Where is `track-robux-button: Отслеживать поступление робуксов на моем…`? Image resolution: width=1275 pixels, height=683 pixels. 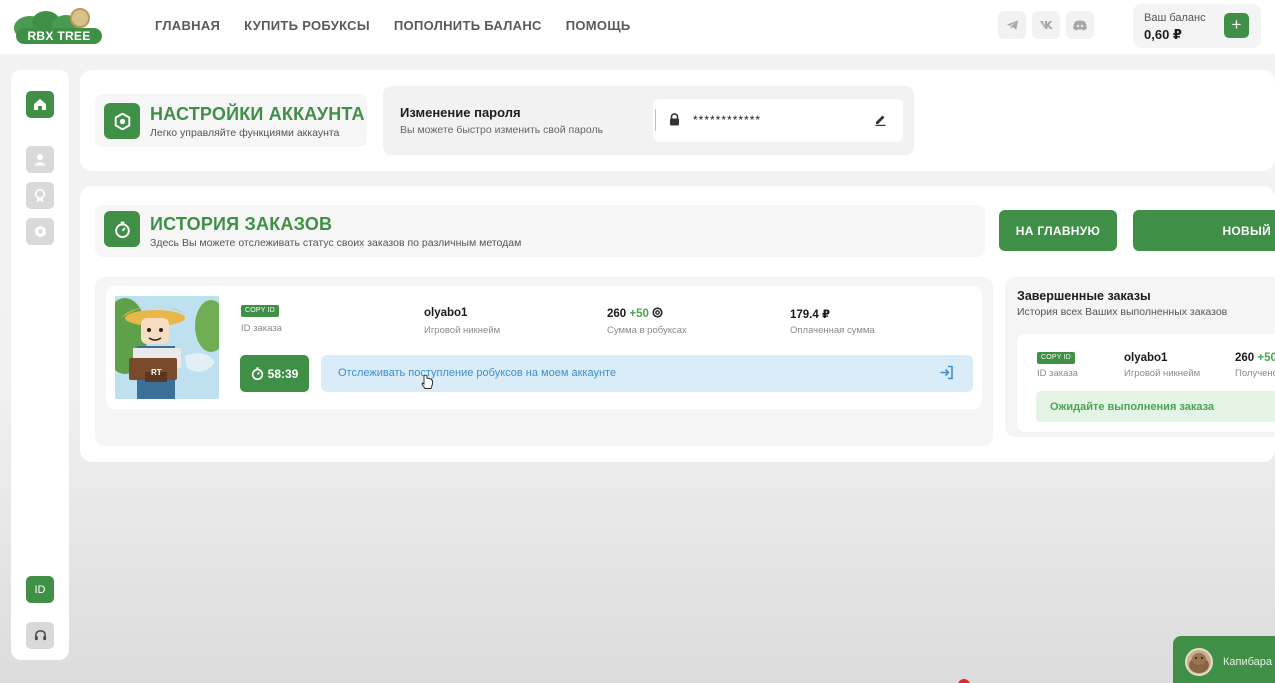
track-robux-button: Отслеживать поступление робуксов на моем… is located at coordinates (647, 373).